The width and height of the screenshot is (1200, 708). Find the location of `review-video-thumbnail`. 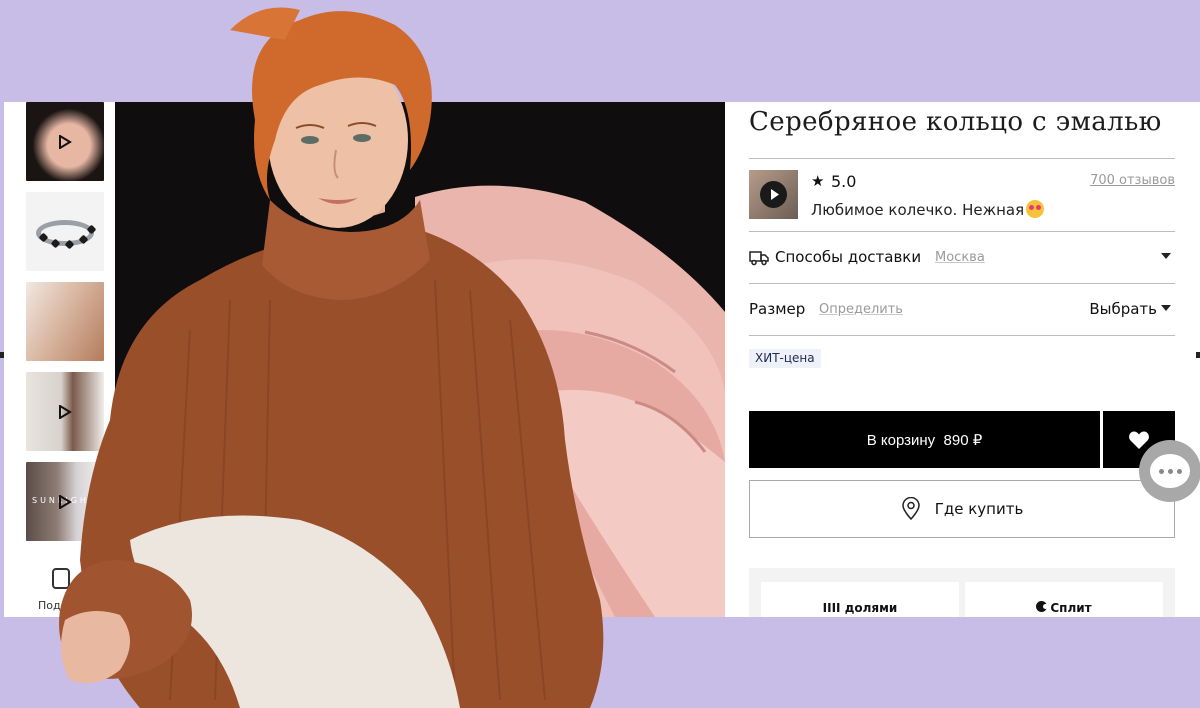

review-video-thumbnail is located at coordinates (773, 194).